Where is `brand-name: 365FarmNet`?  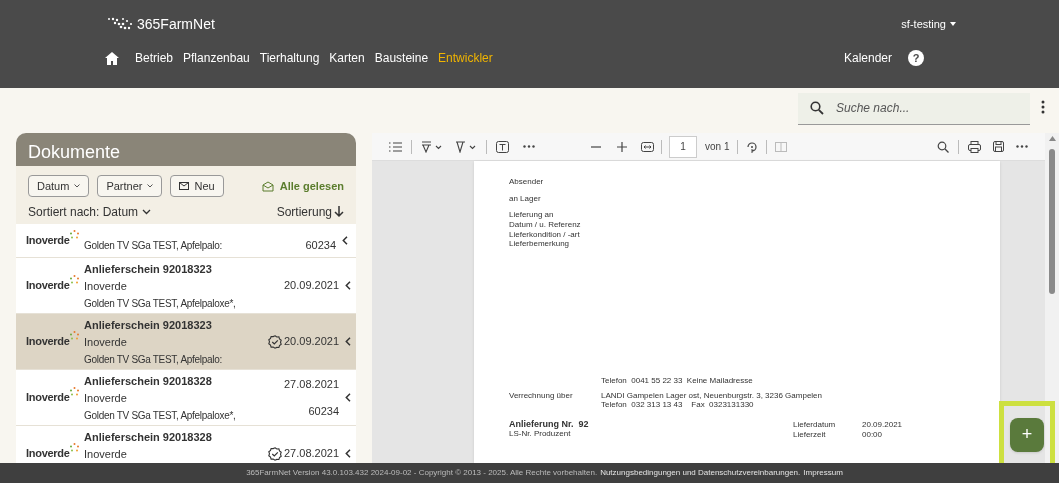 brand-name: 365FarmNet is located at coordinates (176, 24).